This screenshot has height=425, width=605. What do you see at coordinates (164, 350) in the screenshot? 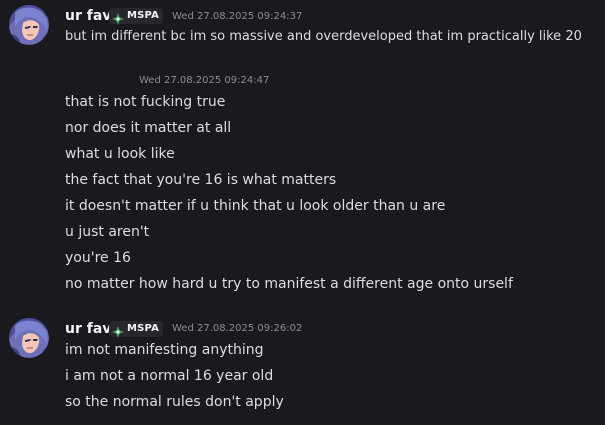
I see `message-text: im not manifesting anything` at bounding box center [164, 350].